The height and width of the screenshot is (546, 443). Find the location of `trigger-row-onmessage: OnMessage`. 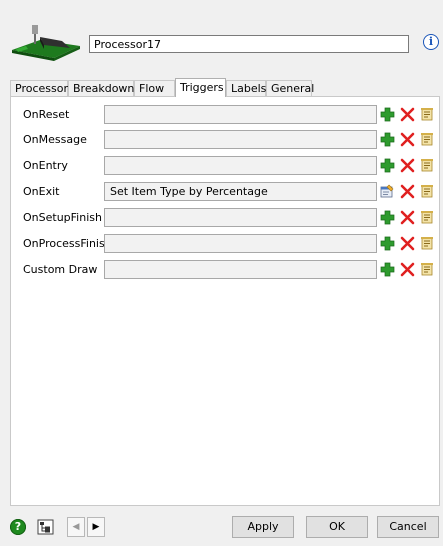

trigger-row-onmessage: OnMessage is located at coordinates (226, 140).